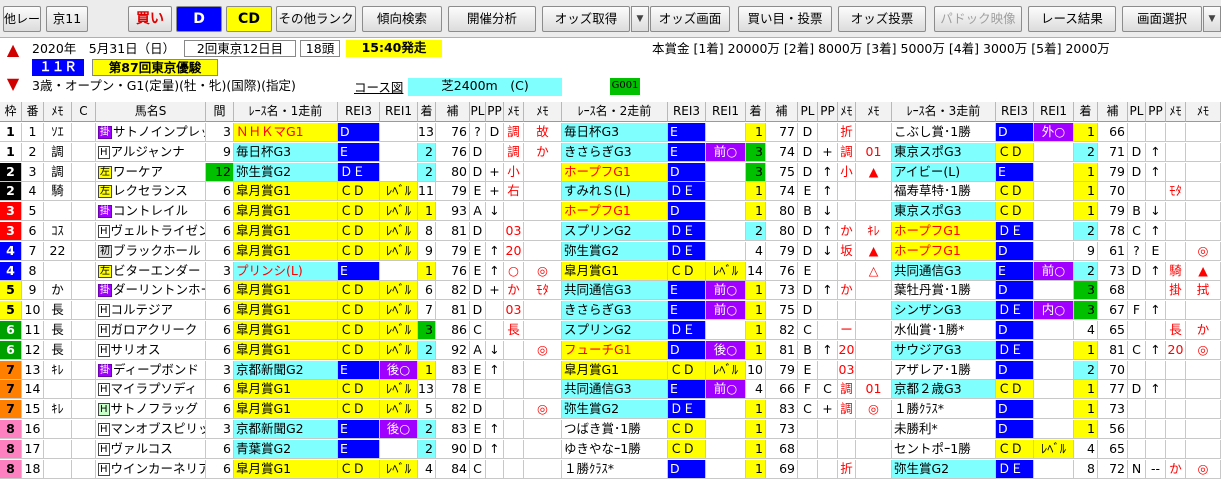  I want to click on horse-name-cell: H サリオス, so click(151, 350).